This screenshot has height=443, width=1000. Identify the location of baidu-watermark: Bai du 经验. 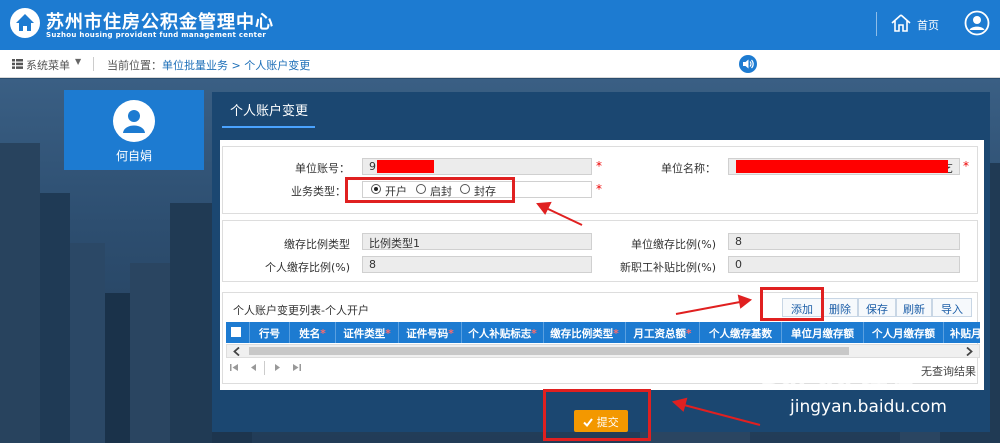
(837, 376).